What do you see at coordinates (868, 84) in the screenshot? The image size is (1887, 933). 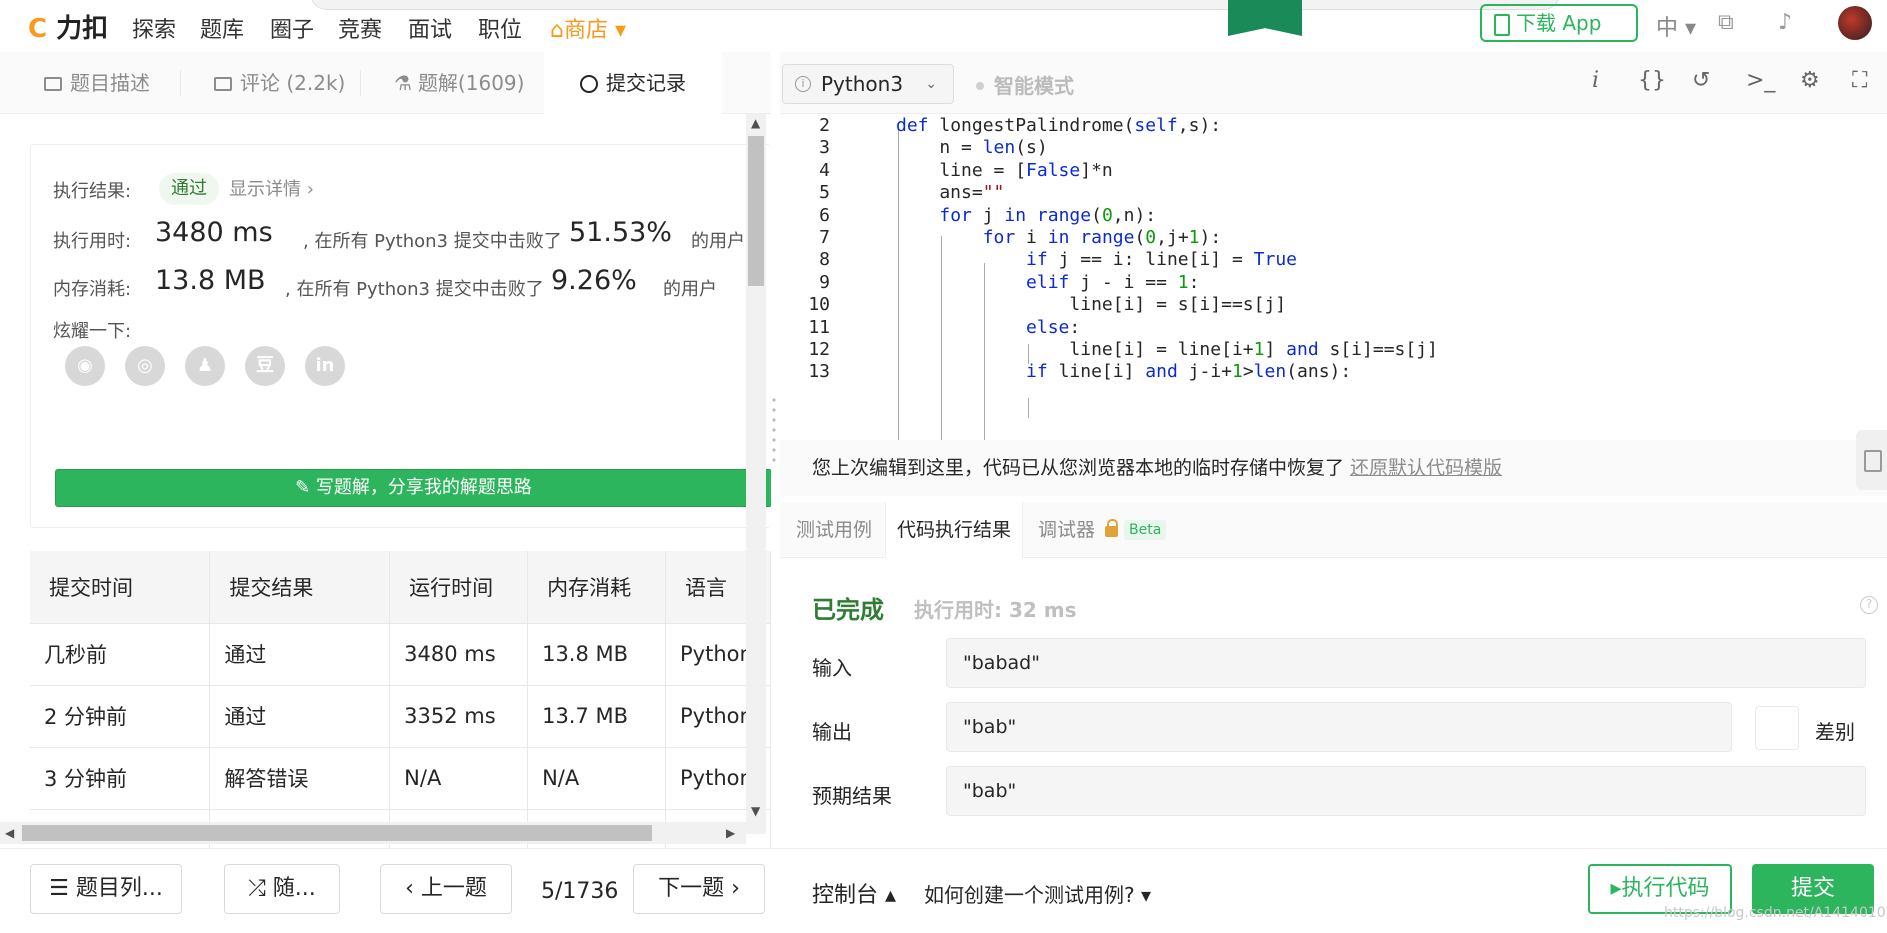 I see `language-select: i Python3 ⌄` at bounding box center [868, 84].